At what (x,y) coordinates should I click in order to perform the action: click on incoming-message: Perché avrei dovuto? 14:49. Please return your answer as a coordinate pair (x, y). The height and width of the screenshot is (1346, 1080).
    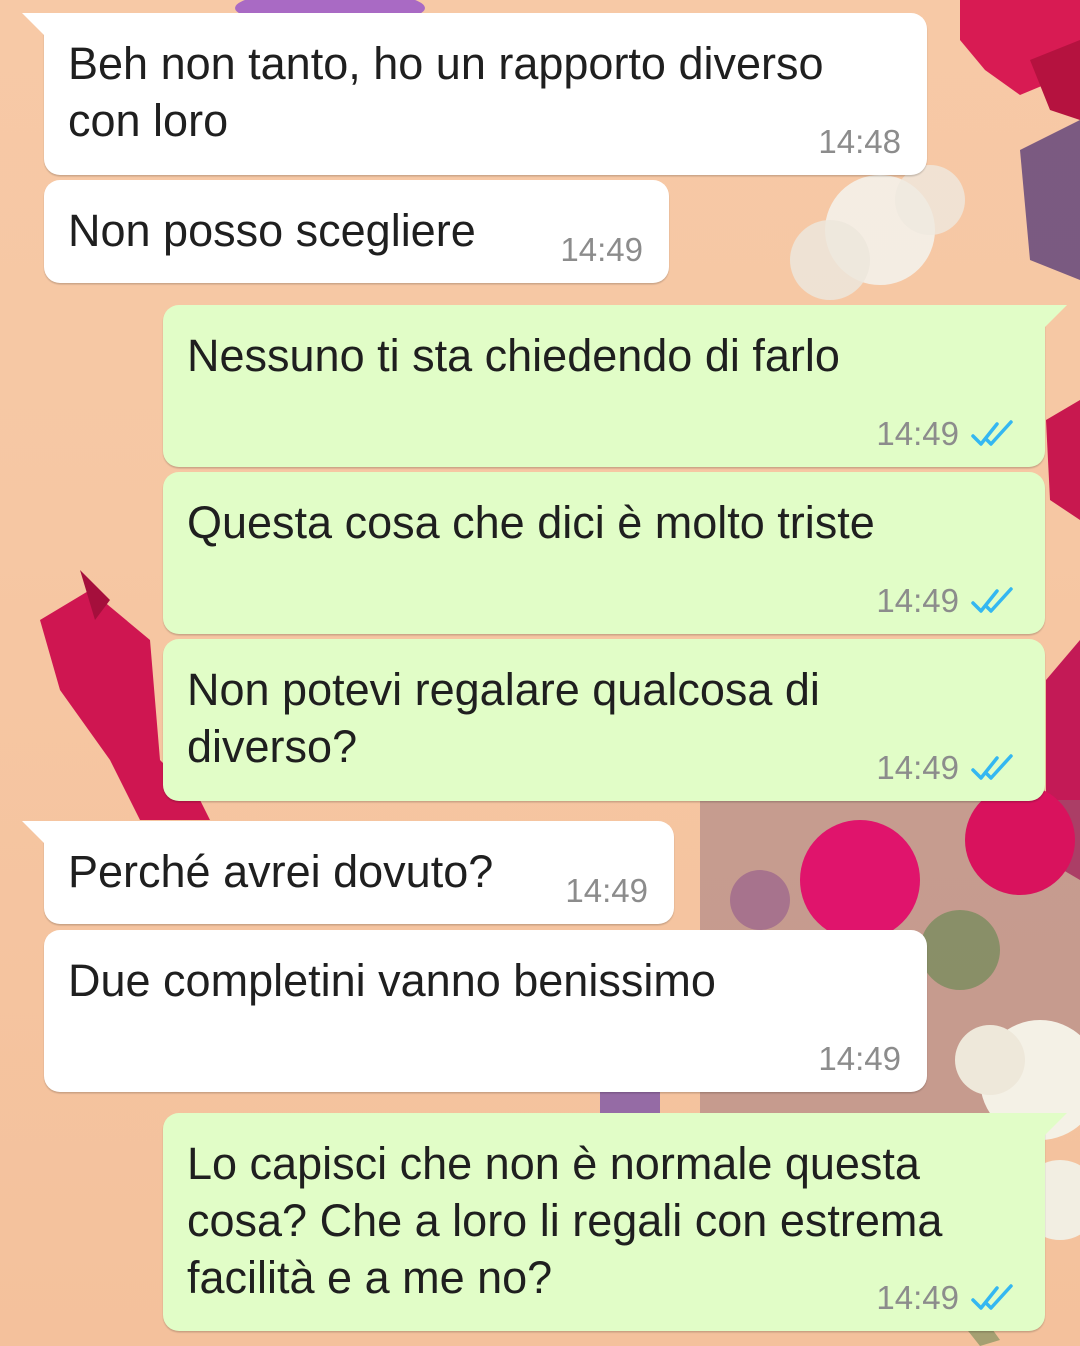
    Looking at the image, I should click on (348, 872).